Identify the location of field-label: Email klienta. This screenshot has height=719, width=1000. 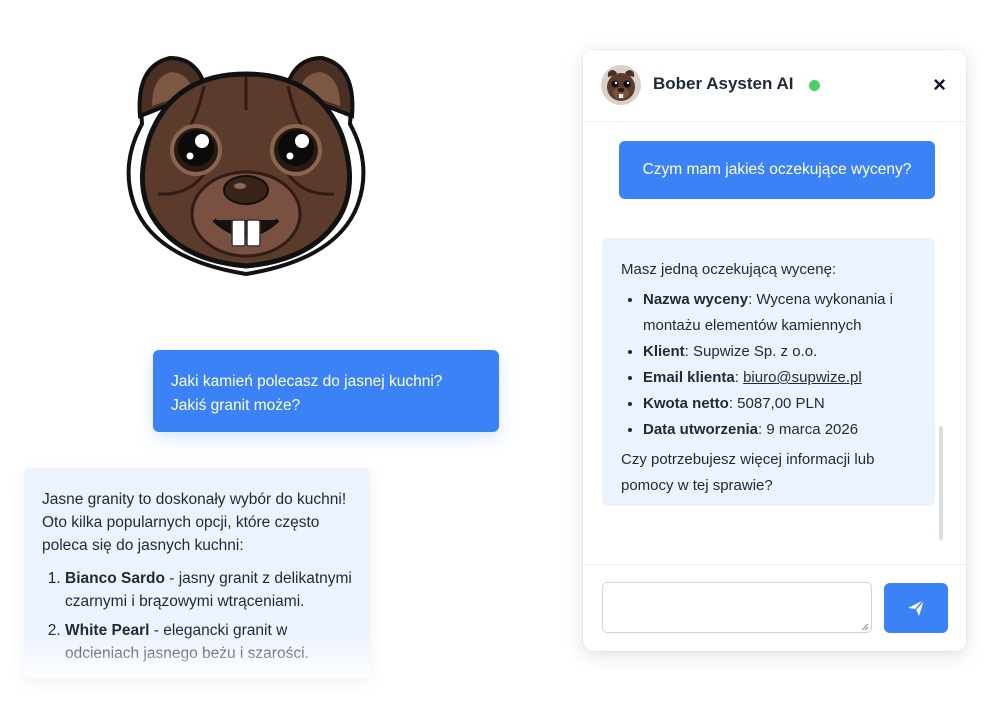
(689, 377).